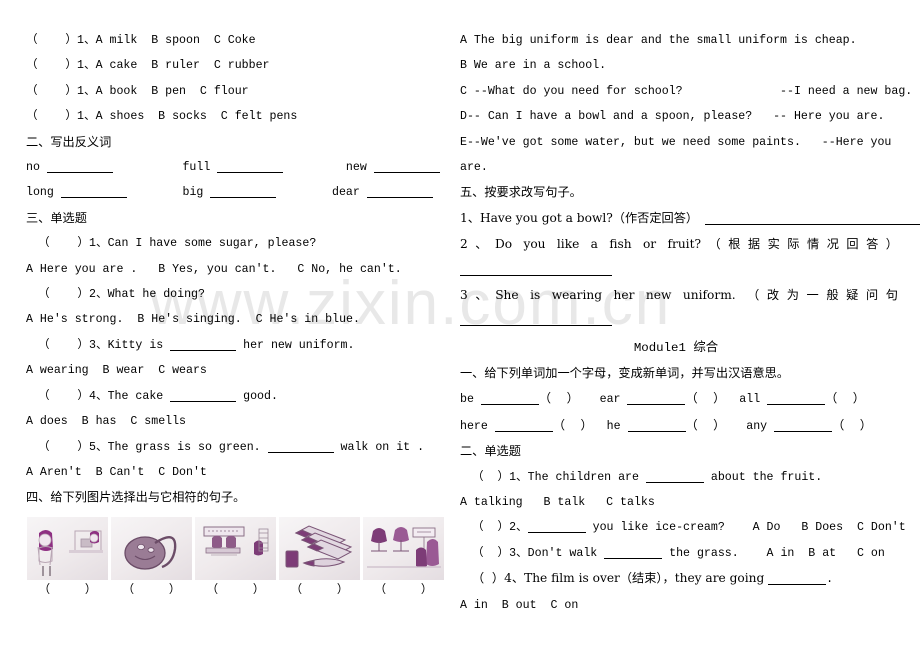  I want to click on picture-answer-3: （ ）, so click(235, 591).